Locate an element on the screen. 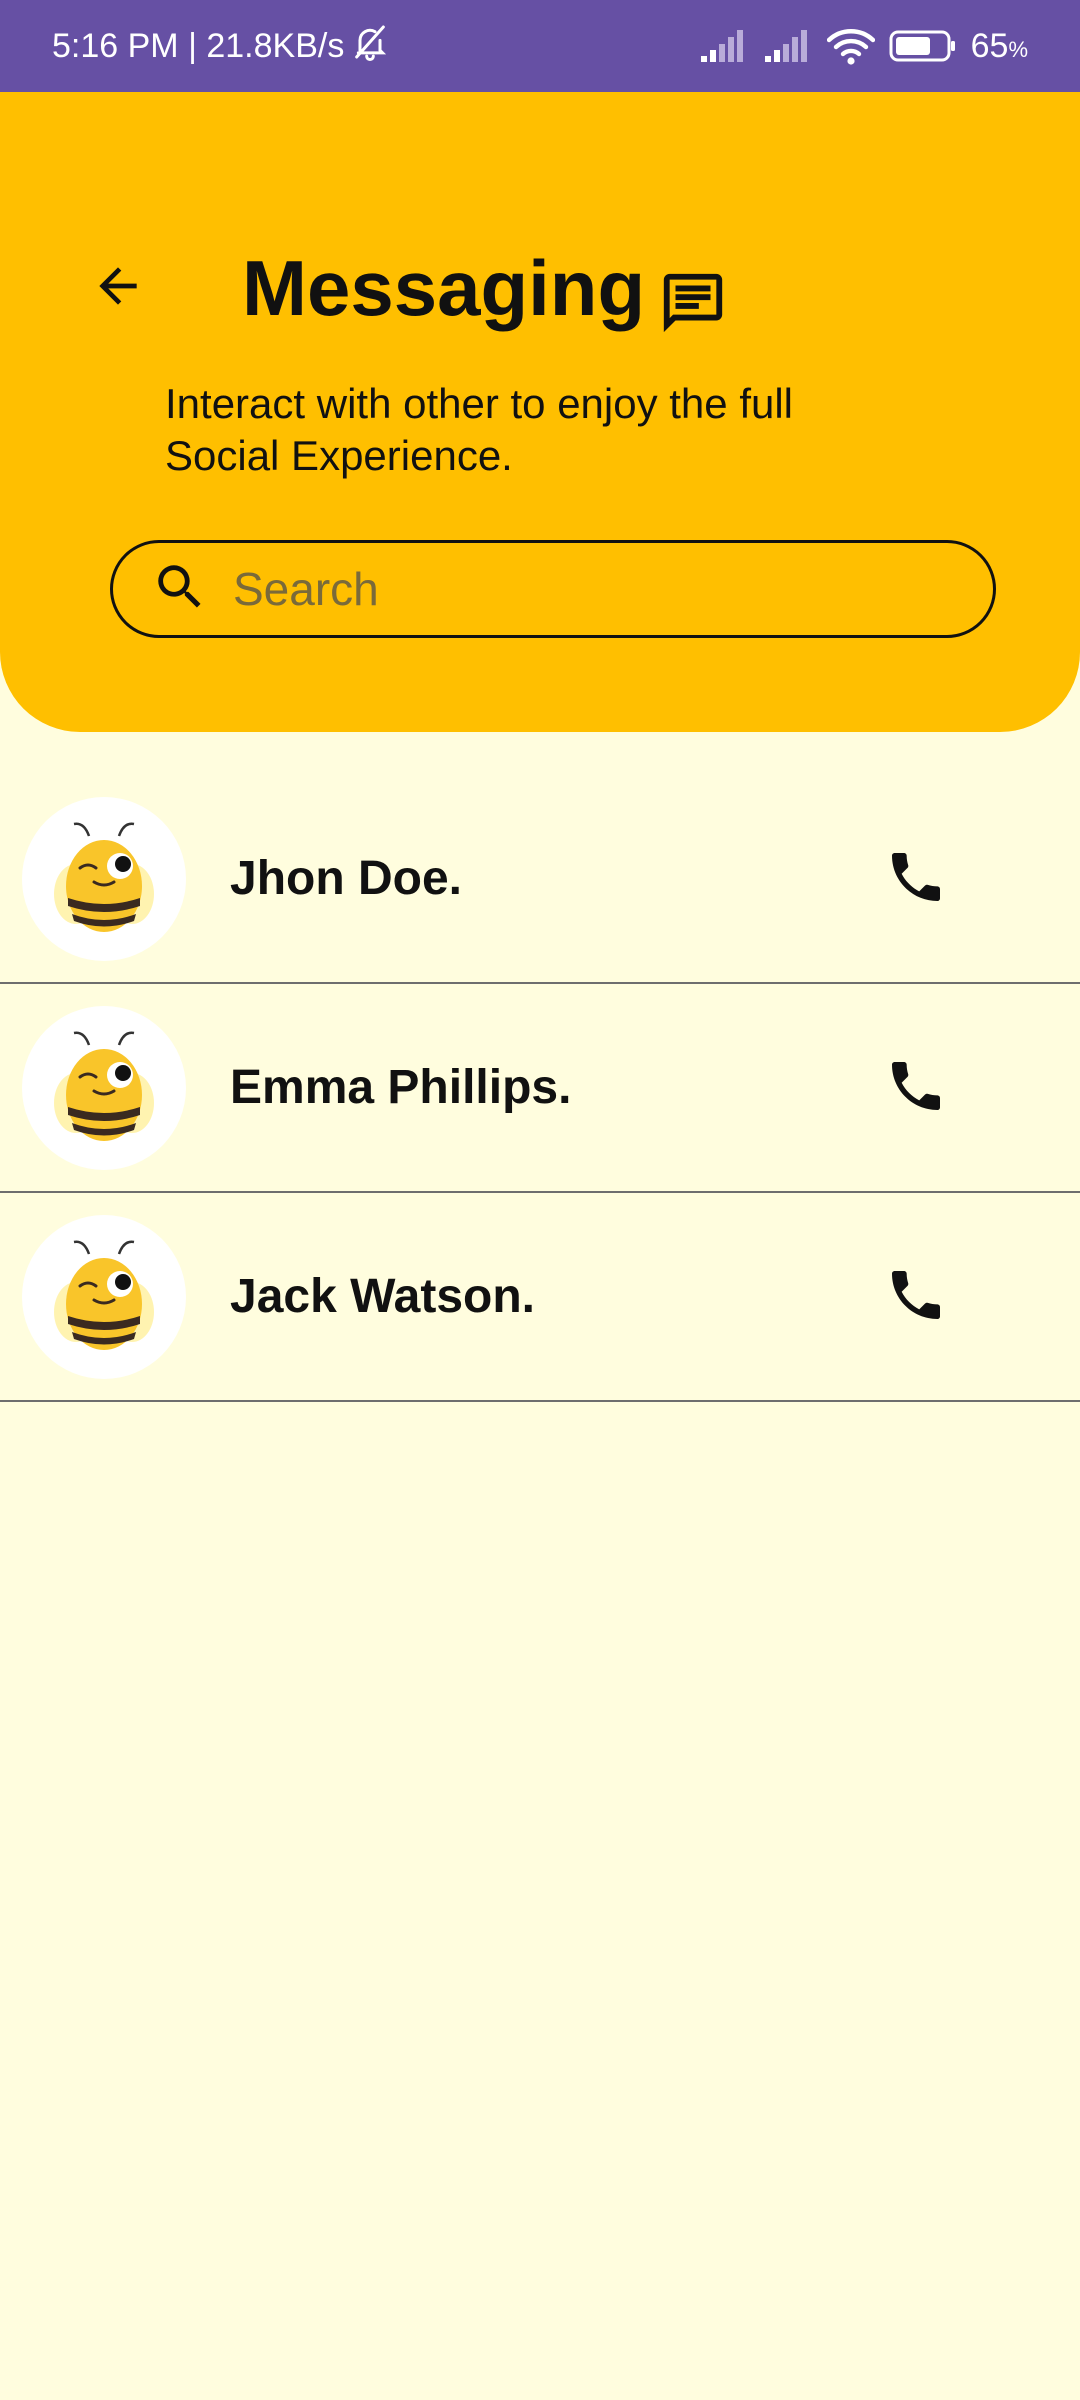 The image size is (1080, 2400). status-right: 65% is located at coordinates (863, 46).